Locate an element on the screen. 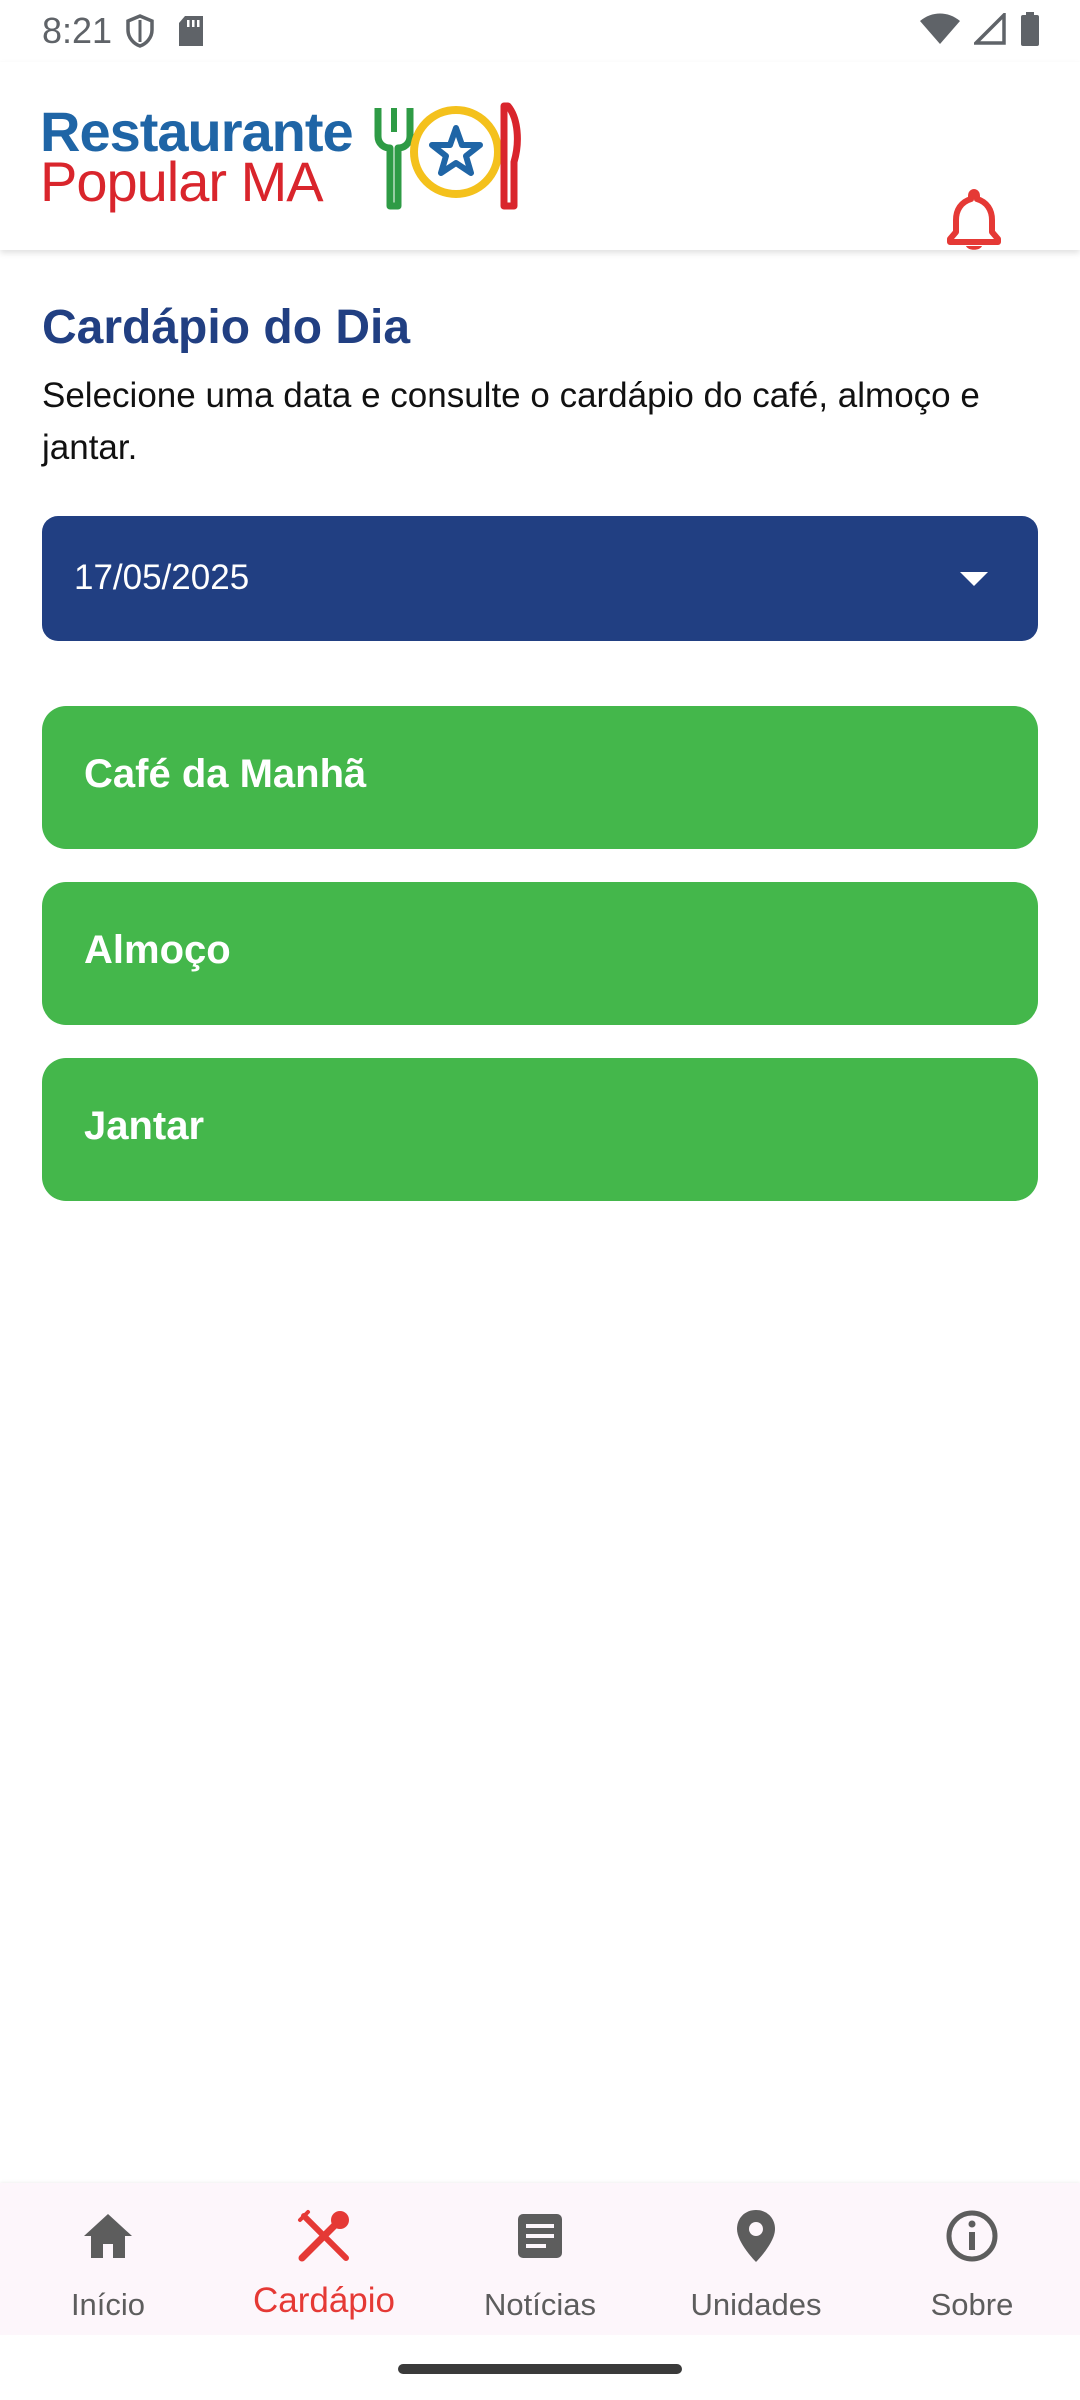  sd-card-icon is located at coordinates (191, 31).